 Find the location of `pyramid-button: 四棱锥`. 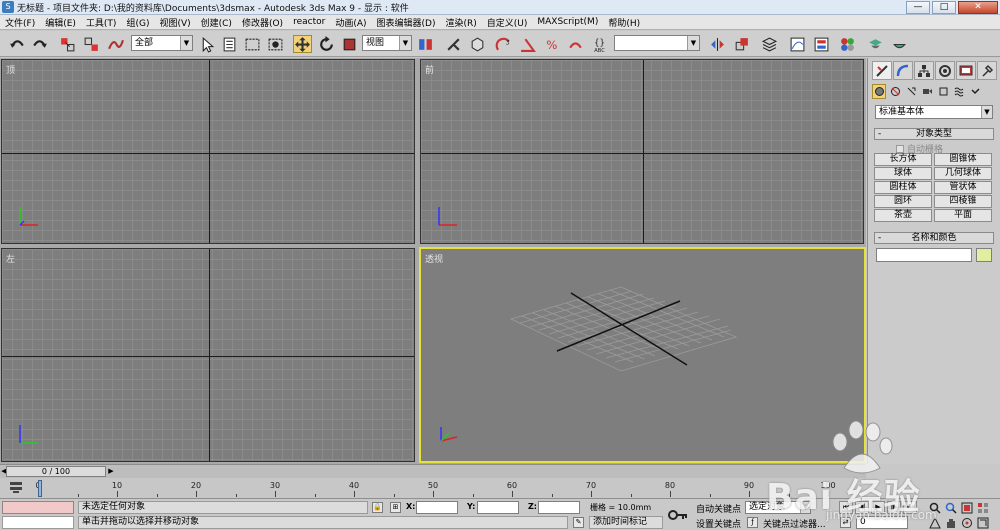

pyramid-button: 四棱锥 is located at coordinates (963, 201).